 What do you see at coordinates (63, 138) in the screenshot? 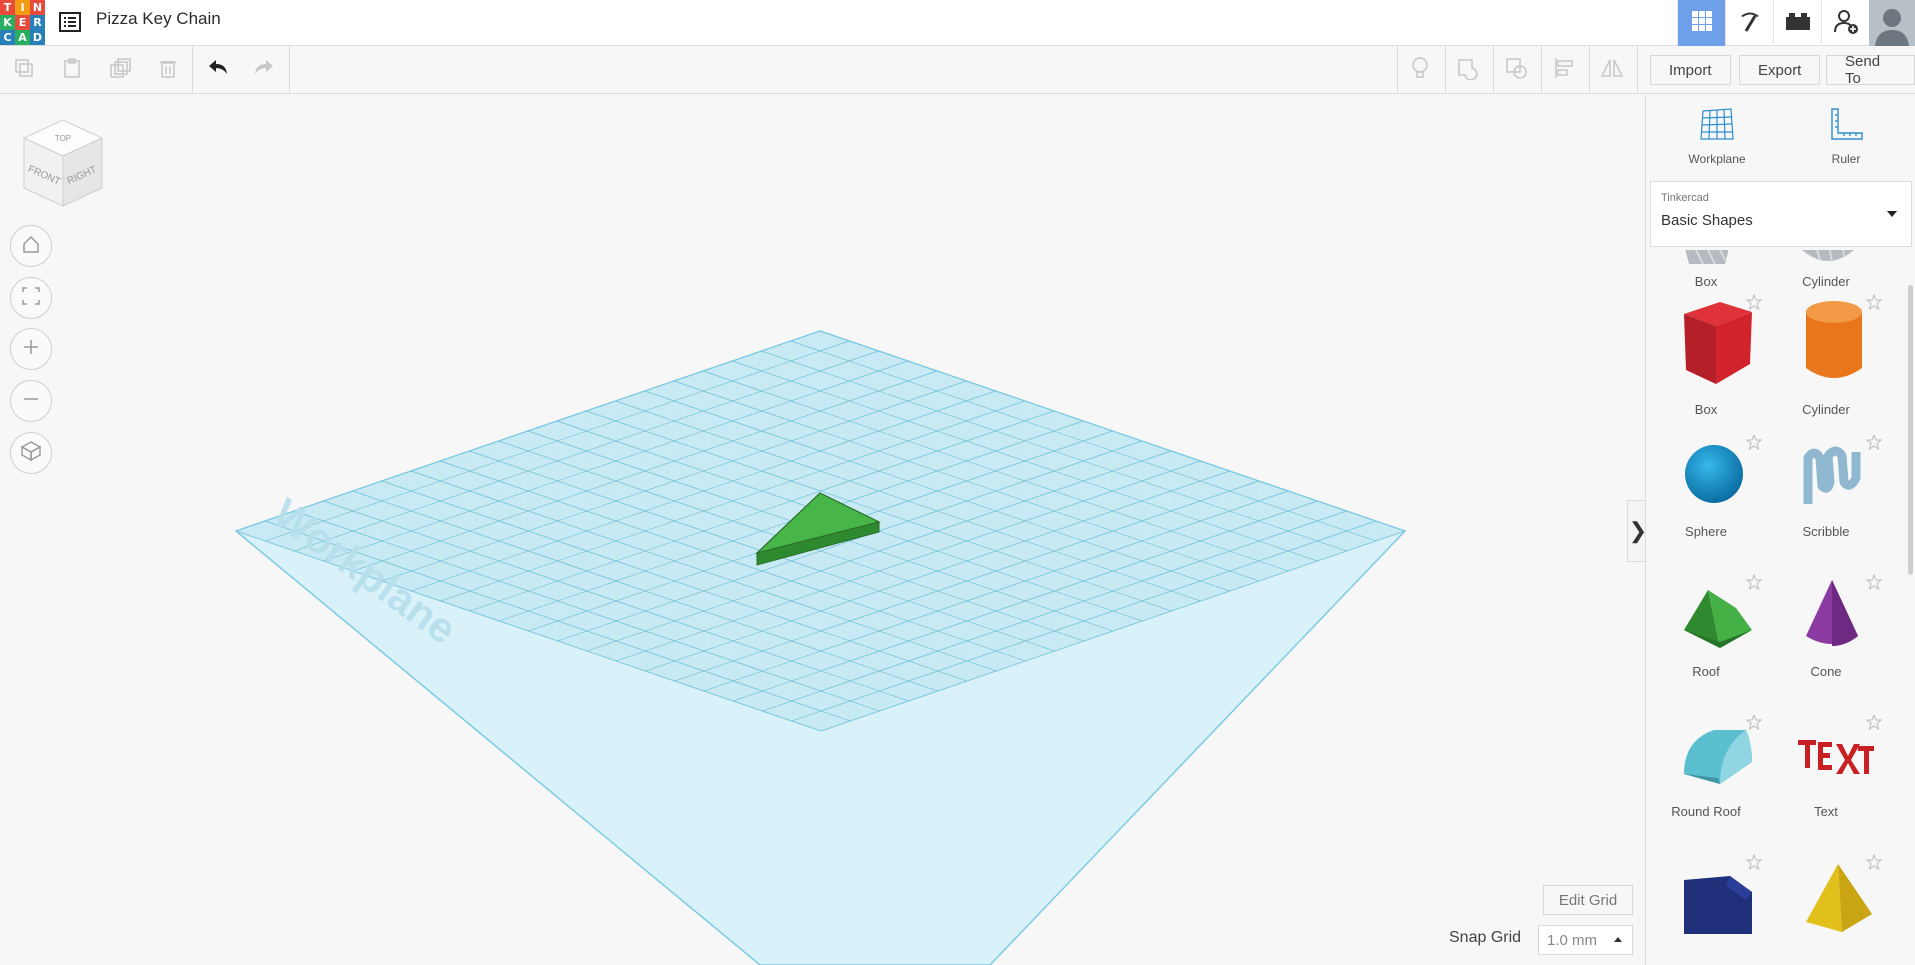
I see `viewcube-top-label: TOP` at bounding box center [63, 138].